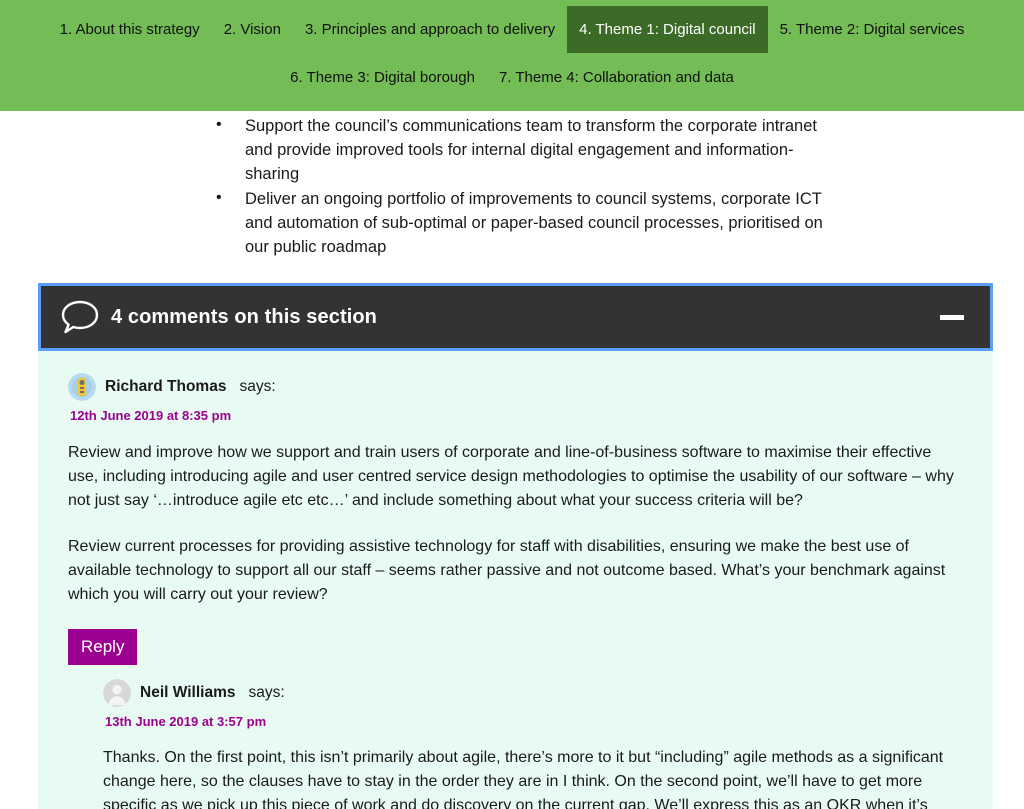  Describe the element at coordinates (616, 77) in the screenshot. I see `nav-item-theme-4-collaboration-and-data: 7. Theme 4: Collaboration and data` at that location.